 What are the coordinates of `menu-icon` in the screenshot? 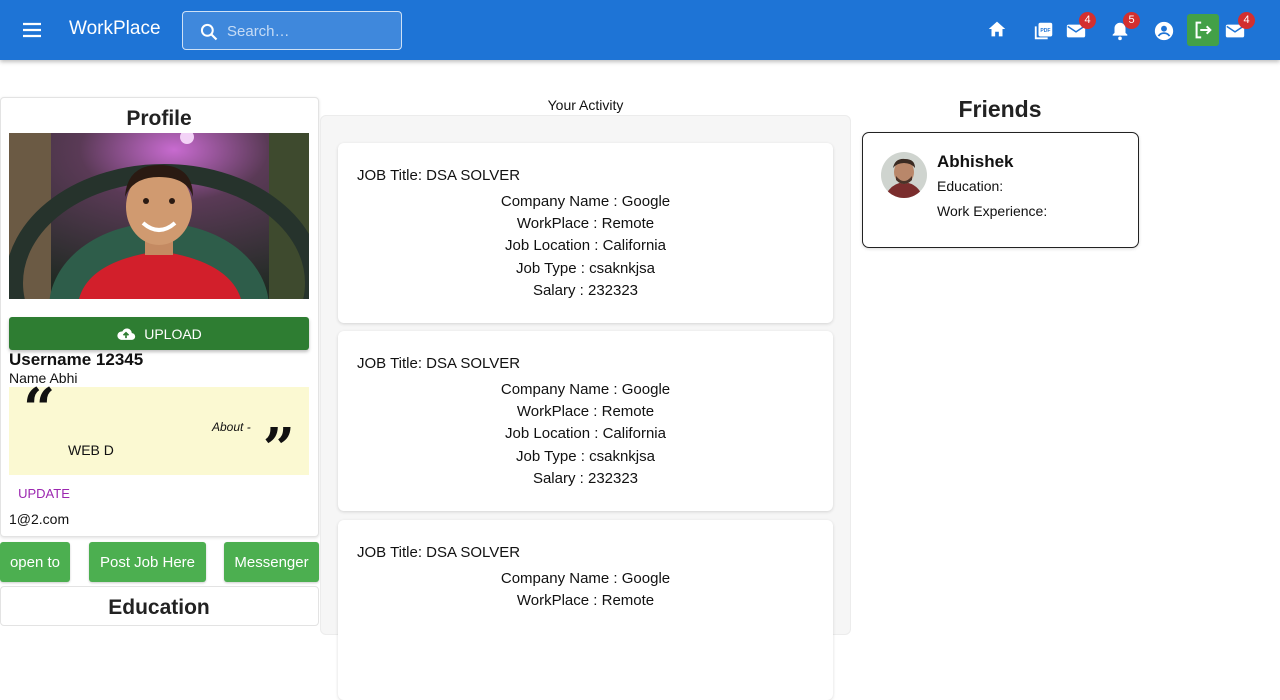 It's located at (32, 30).